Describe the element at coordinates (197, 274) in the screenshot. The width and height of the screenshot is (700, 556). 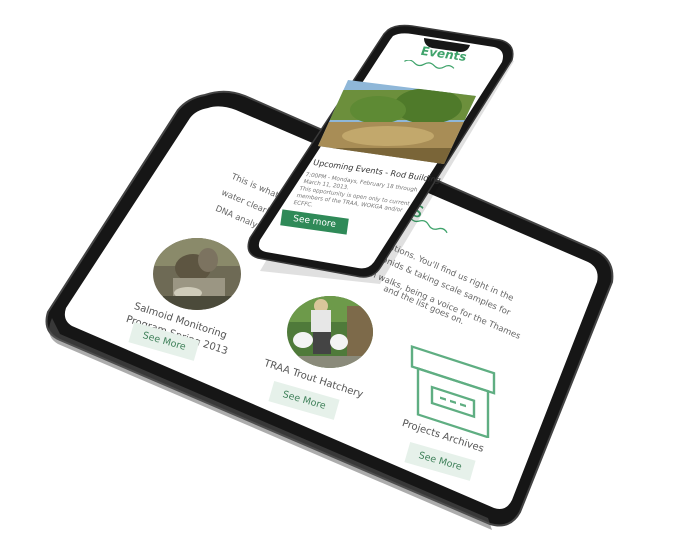
I see `salmon-monitoring-photo` at that location.